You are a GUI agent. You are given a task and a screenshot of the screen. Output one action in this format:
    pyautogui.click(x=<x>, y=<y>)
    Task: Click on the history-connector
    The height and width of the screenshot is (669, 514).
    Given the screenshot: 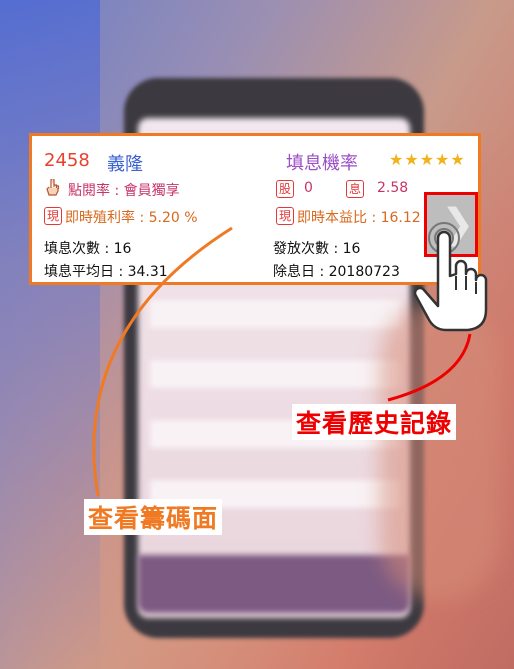 What is the action you would take?
    pyautogui.click(x=429, y=367)
    